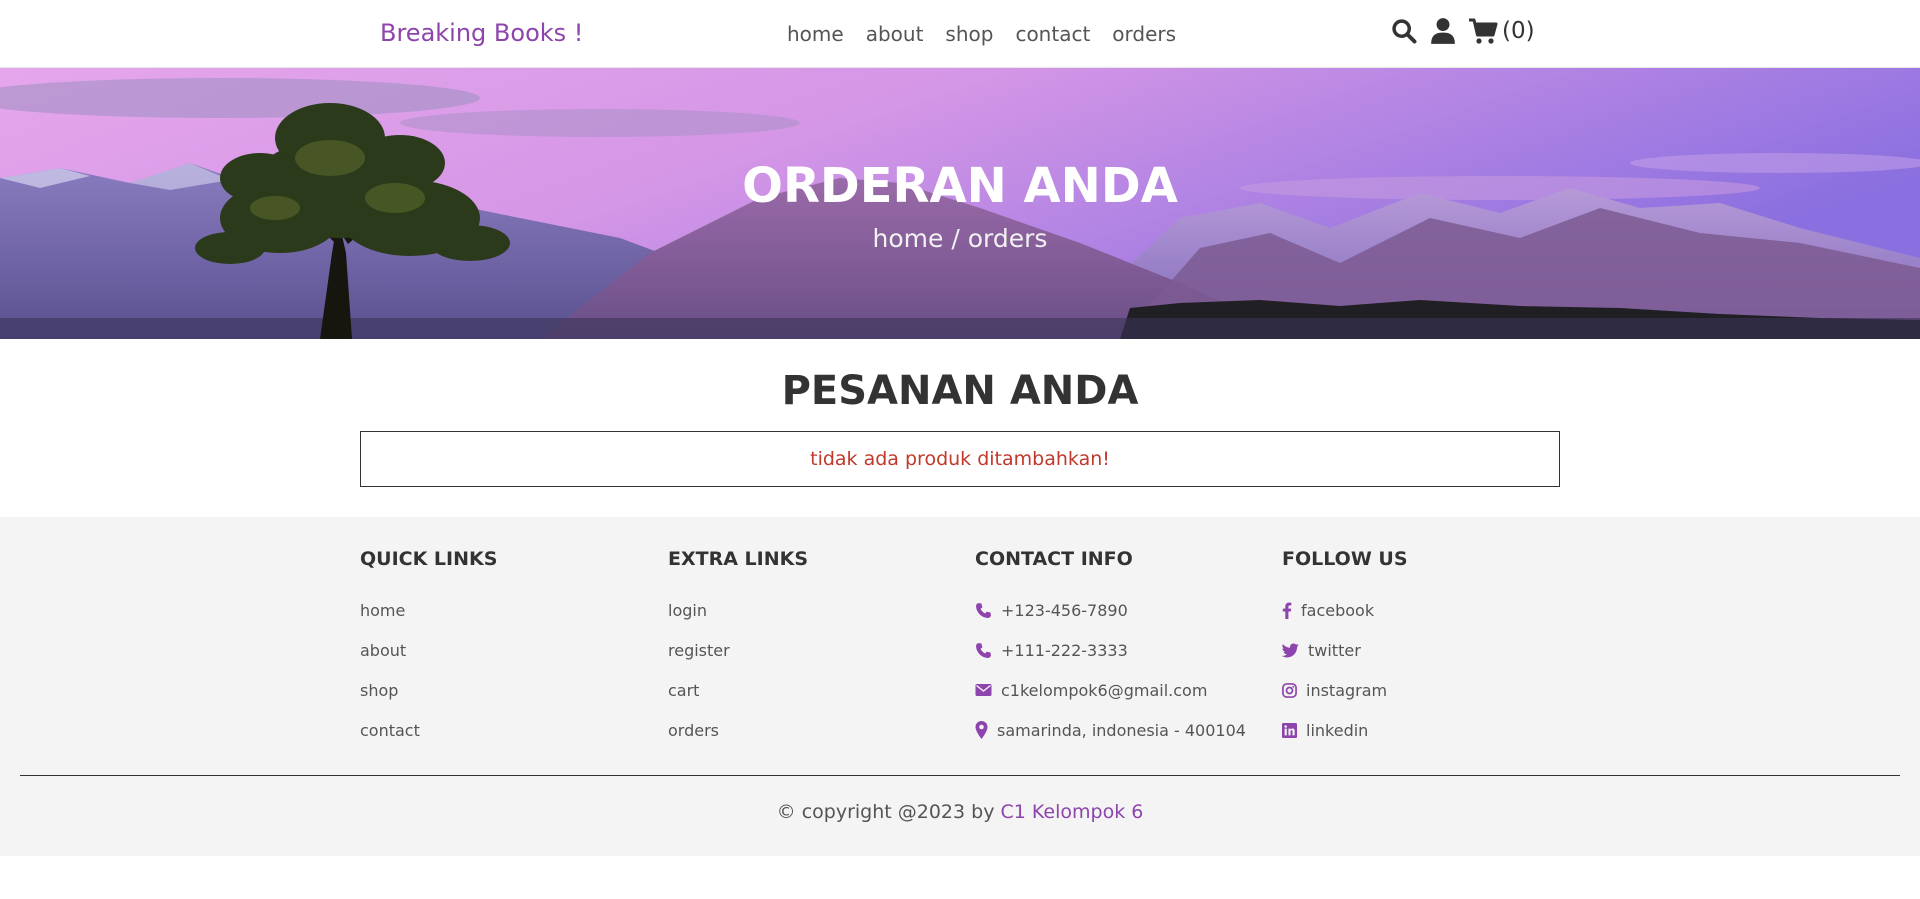 The image size is (1920, 899). I want to click on contact-phone-1: +123-456-7890, so click(1125, 610).